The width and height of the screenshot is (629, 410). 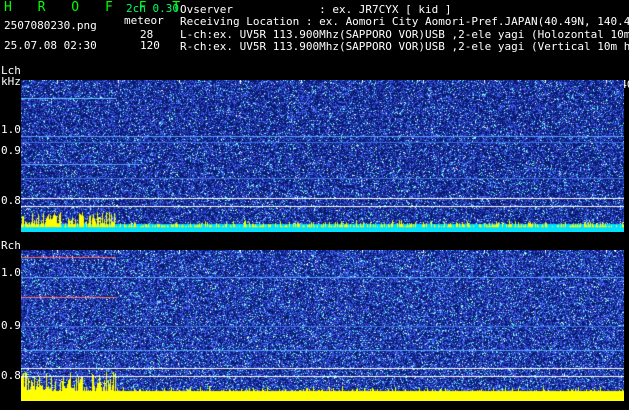 What do you see at coordinates (150, 45) in the screenshot?
I see `rch-meteor-count: 120` at bounding box center [150, 45].